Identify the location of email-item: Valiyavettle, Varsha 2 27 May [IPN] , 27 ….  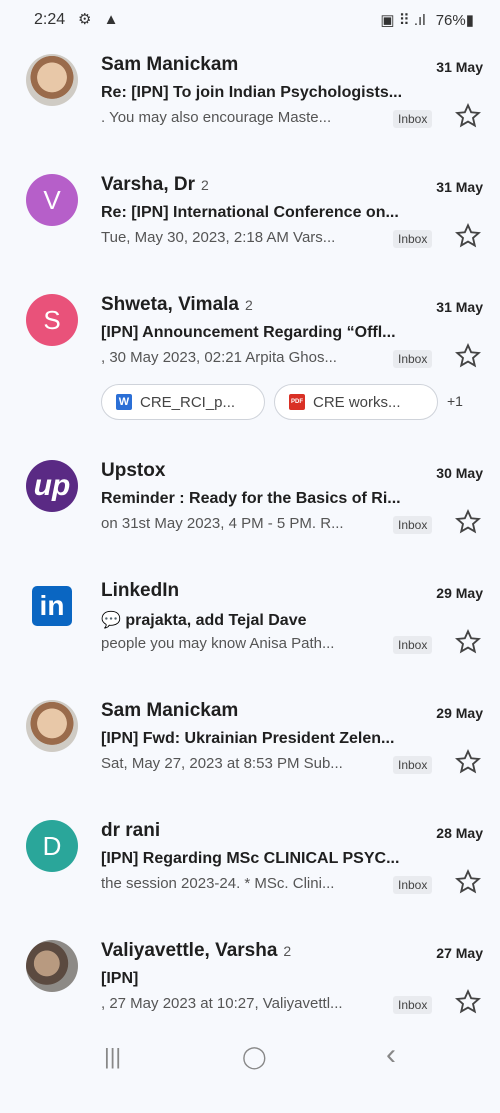
(250, 986).